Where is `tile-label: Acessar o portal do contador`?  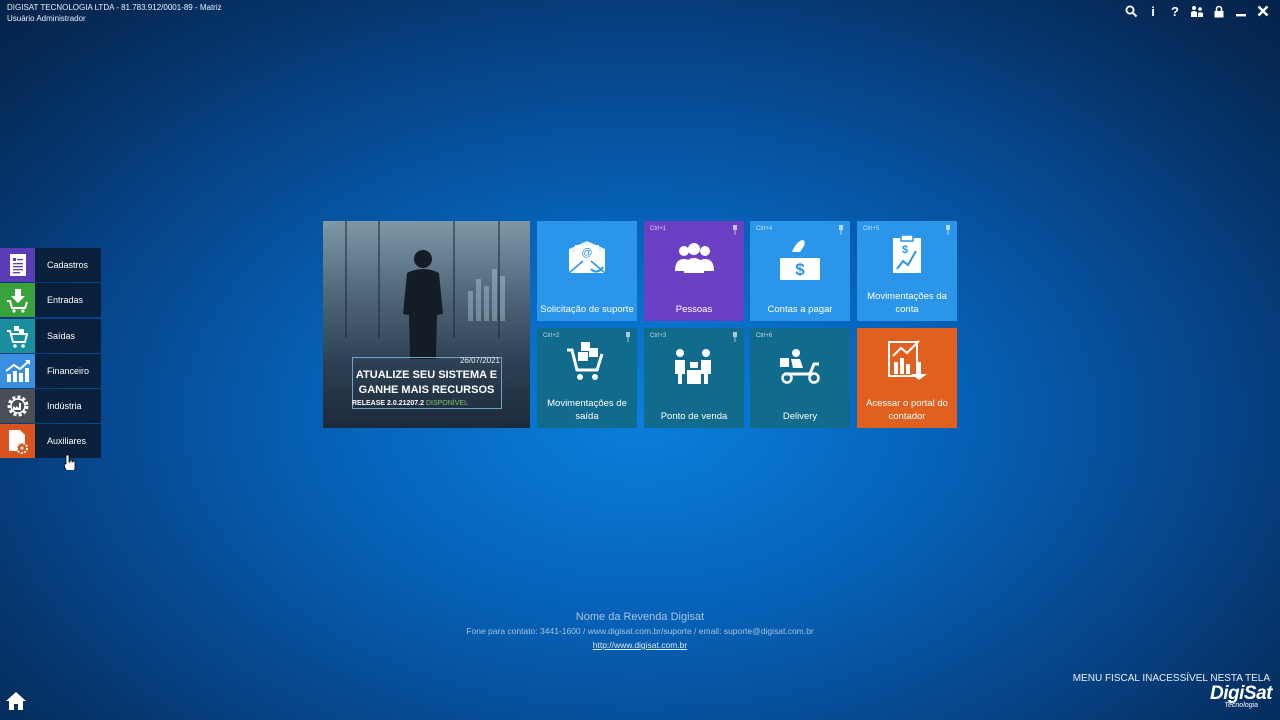 tile-label: Acessar o portal do contador is located at coordinates (907, 410).